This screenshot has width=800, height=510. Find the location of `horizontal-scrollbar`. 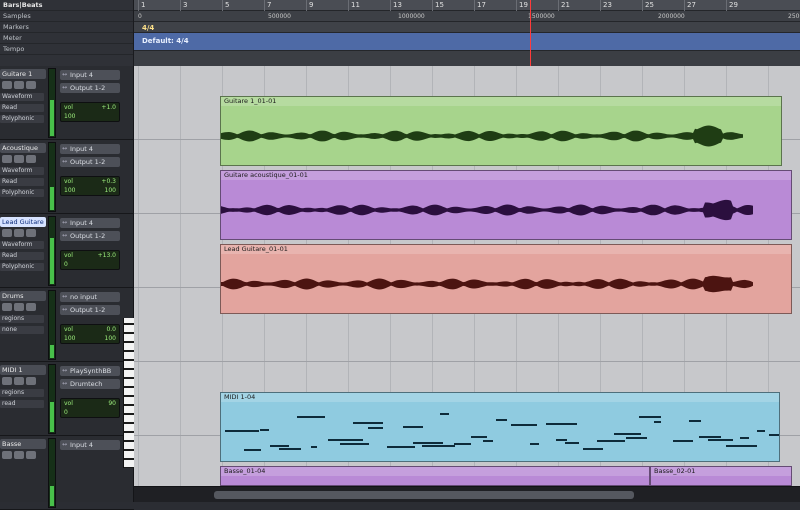

horizontal-scrollbar is located at coordinates (467, 494).